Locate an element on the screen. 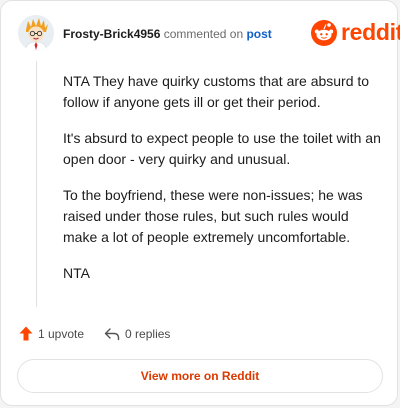 The width and height of the screenshot is (400, 408). comment-footer: 1 upvote 0 replies is located at coordinates (94, 333).